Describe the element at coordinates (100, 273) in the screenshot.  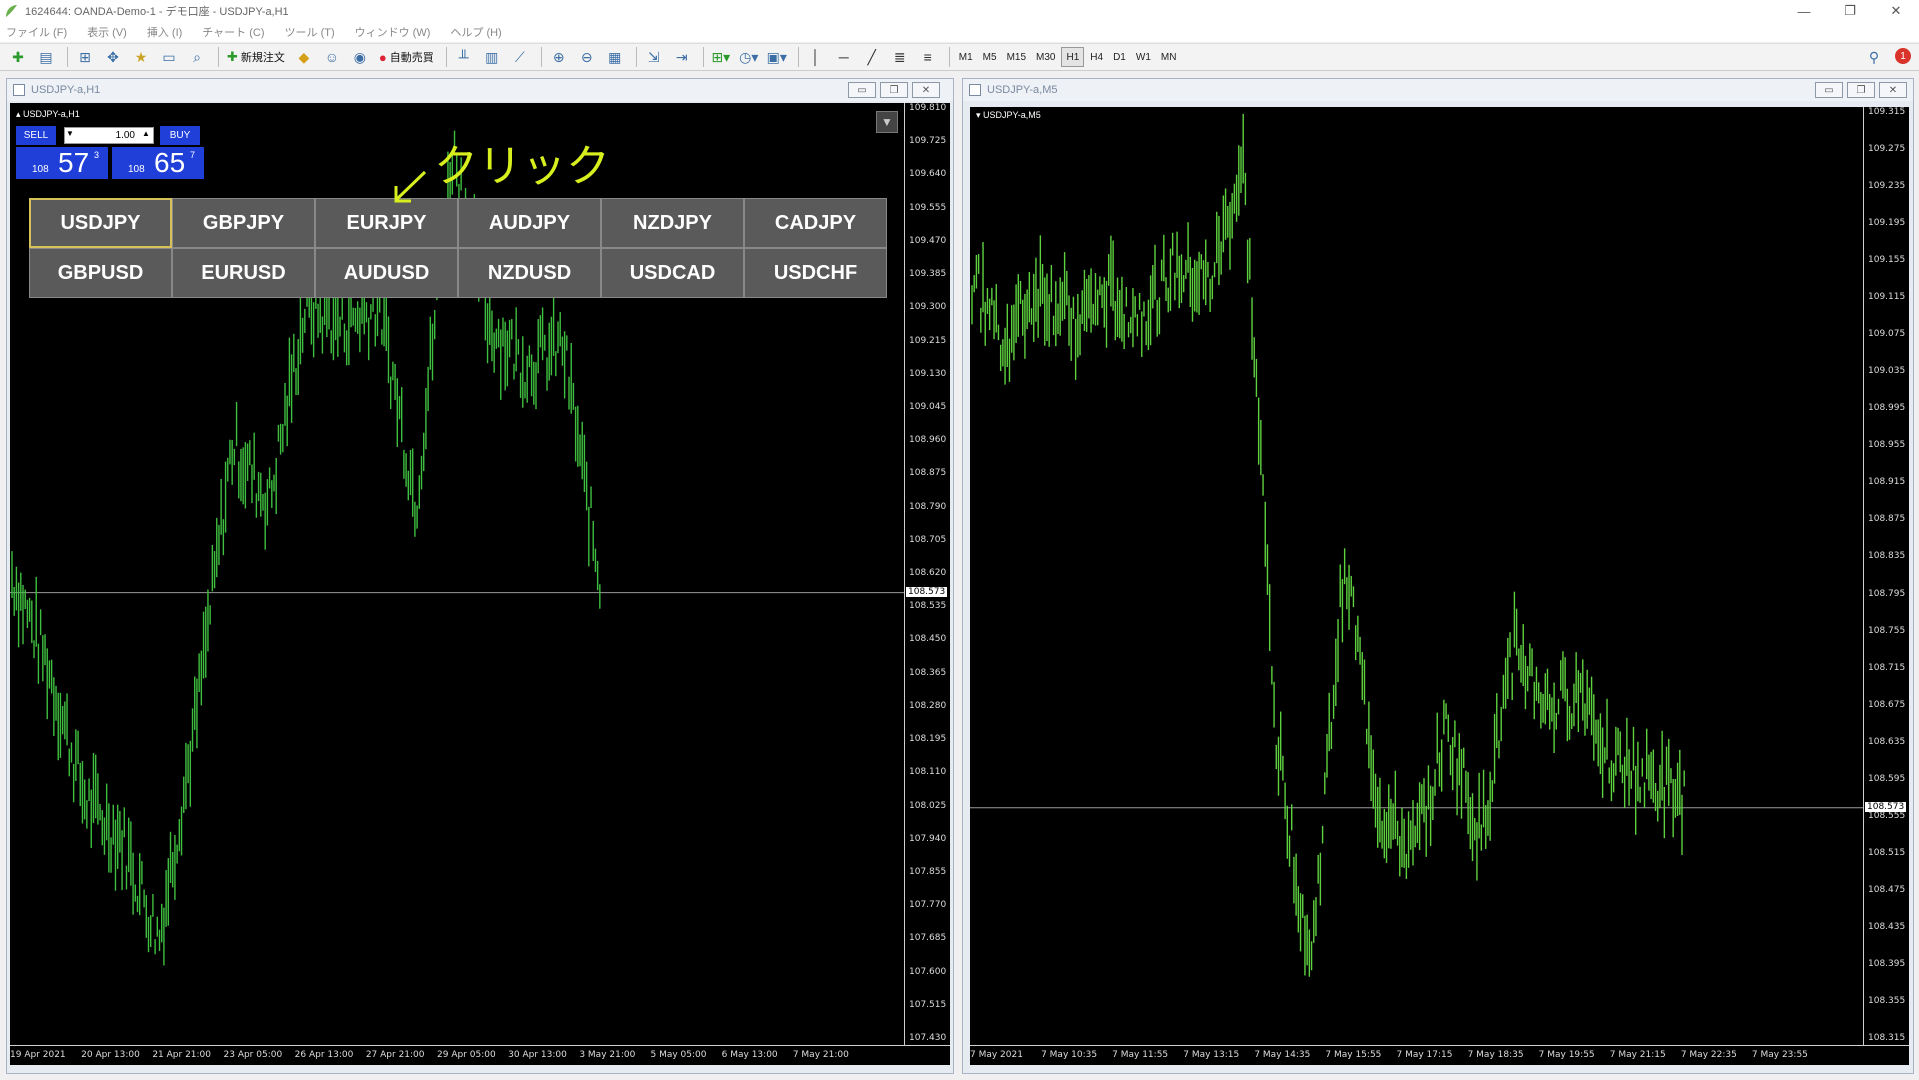
I see `pair-button-gbpusd: GBPUSD` at that location.